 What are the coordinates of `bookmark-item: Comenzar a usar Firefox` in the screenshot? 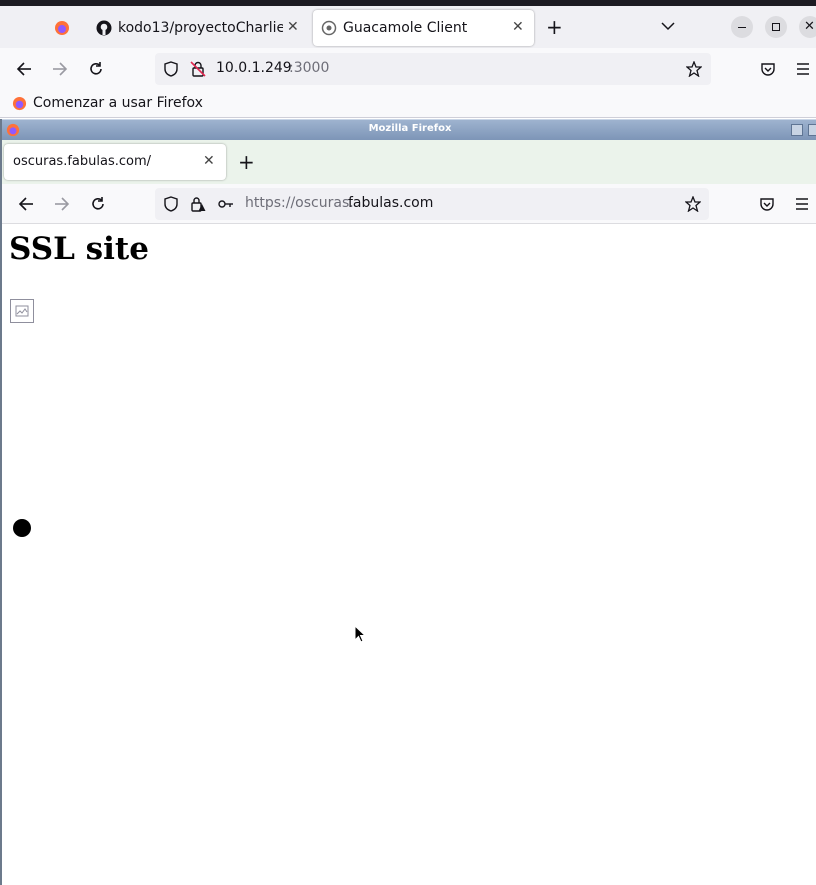 It's located at (107, 103).